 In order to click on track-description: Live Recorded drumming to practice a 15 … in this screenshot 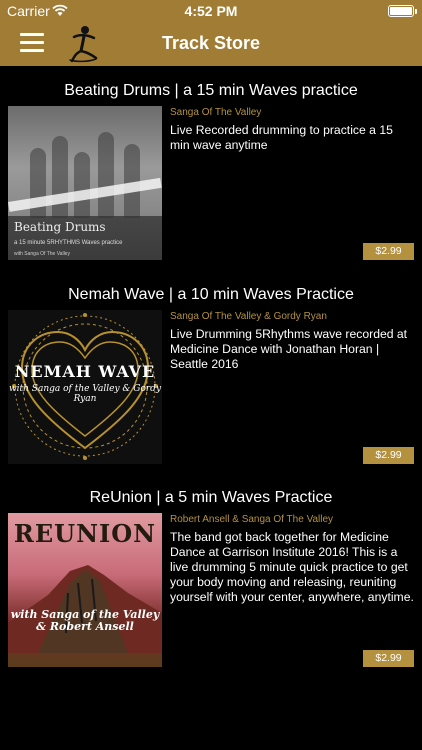, I will do `click(281, 137)`.